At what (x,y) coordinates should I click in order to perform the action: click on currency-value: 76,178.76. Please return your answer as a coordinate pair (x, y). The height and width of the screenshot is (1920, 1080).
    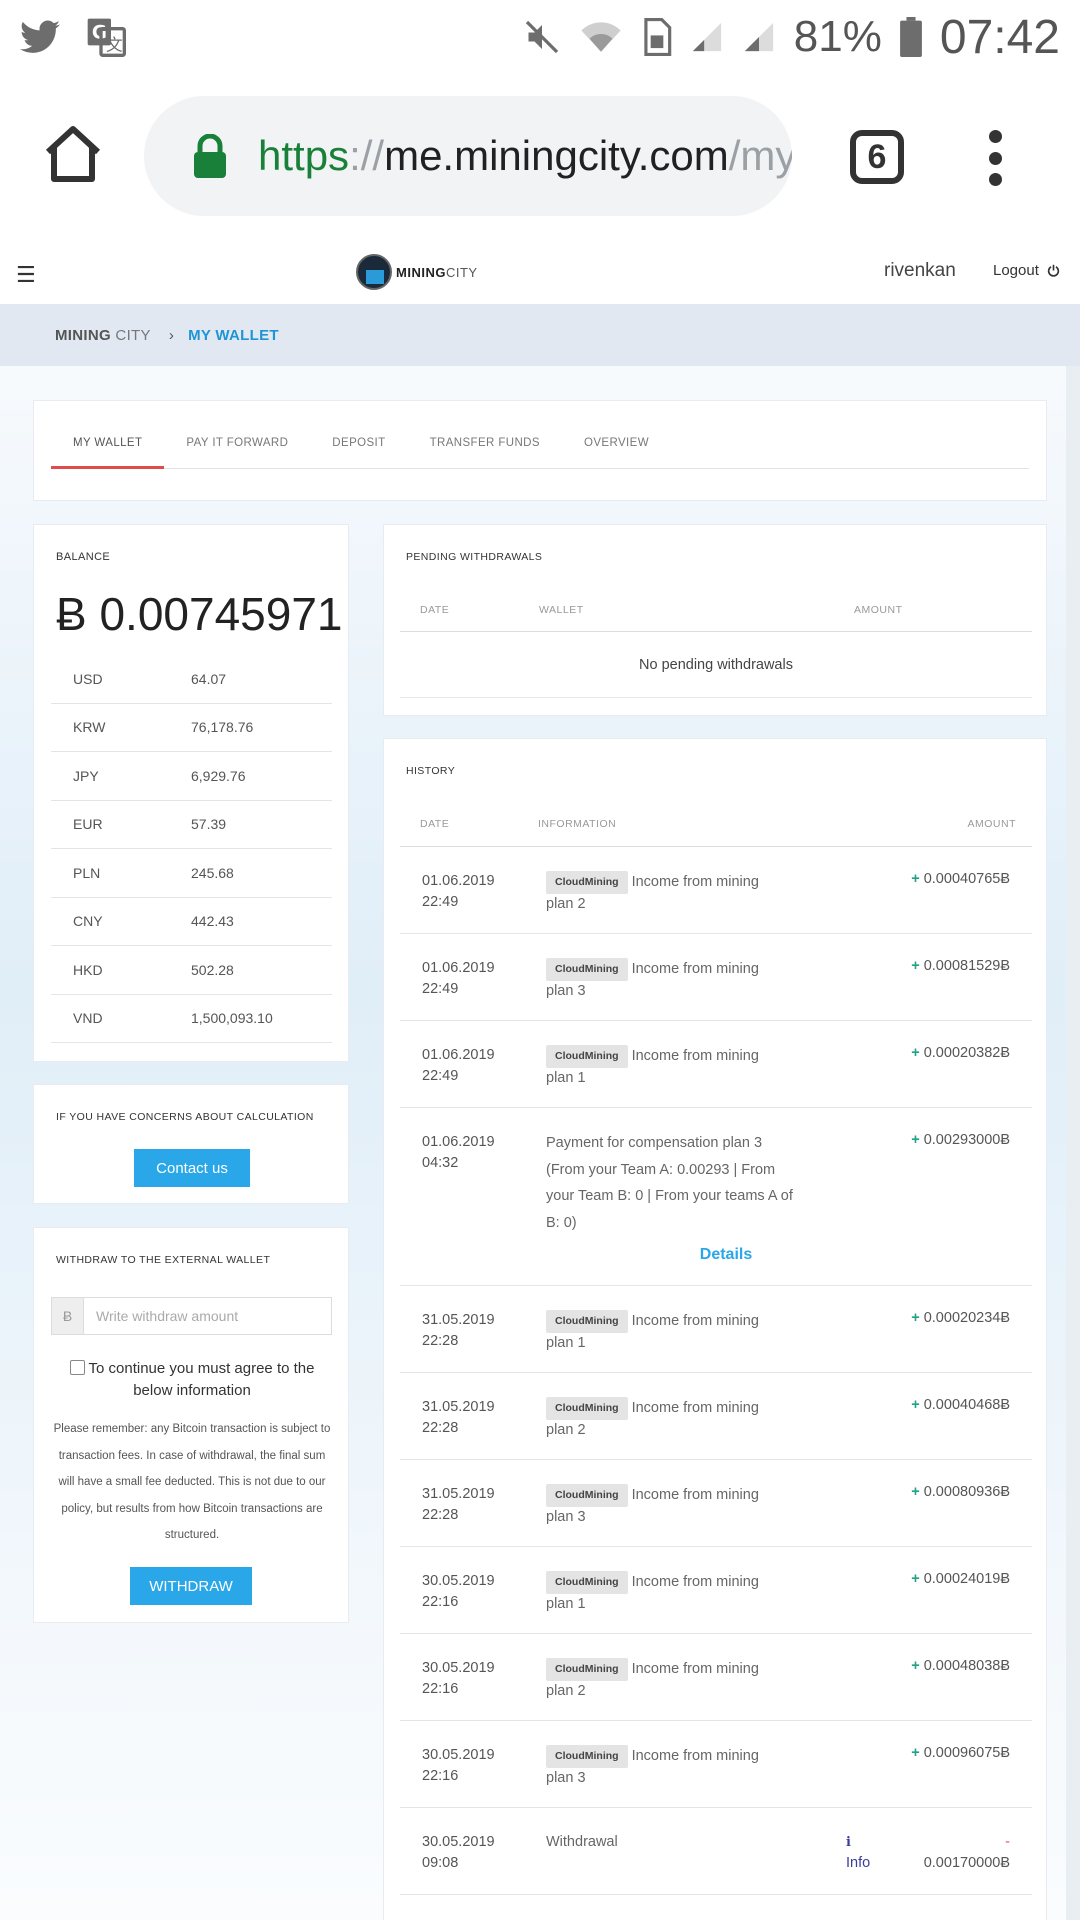
    Looking at the image, I should click on (222, 727).